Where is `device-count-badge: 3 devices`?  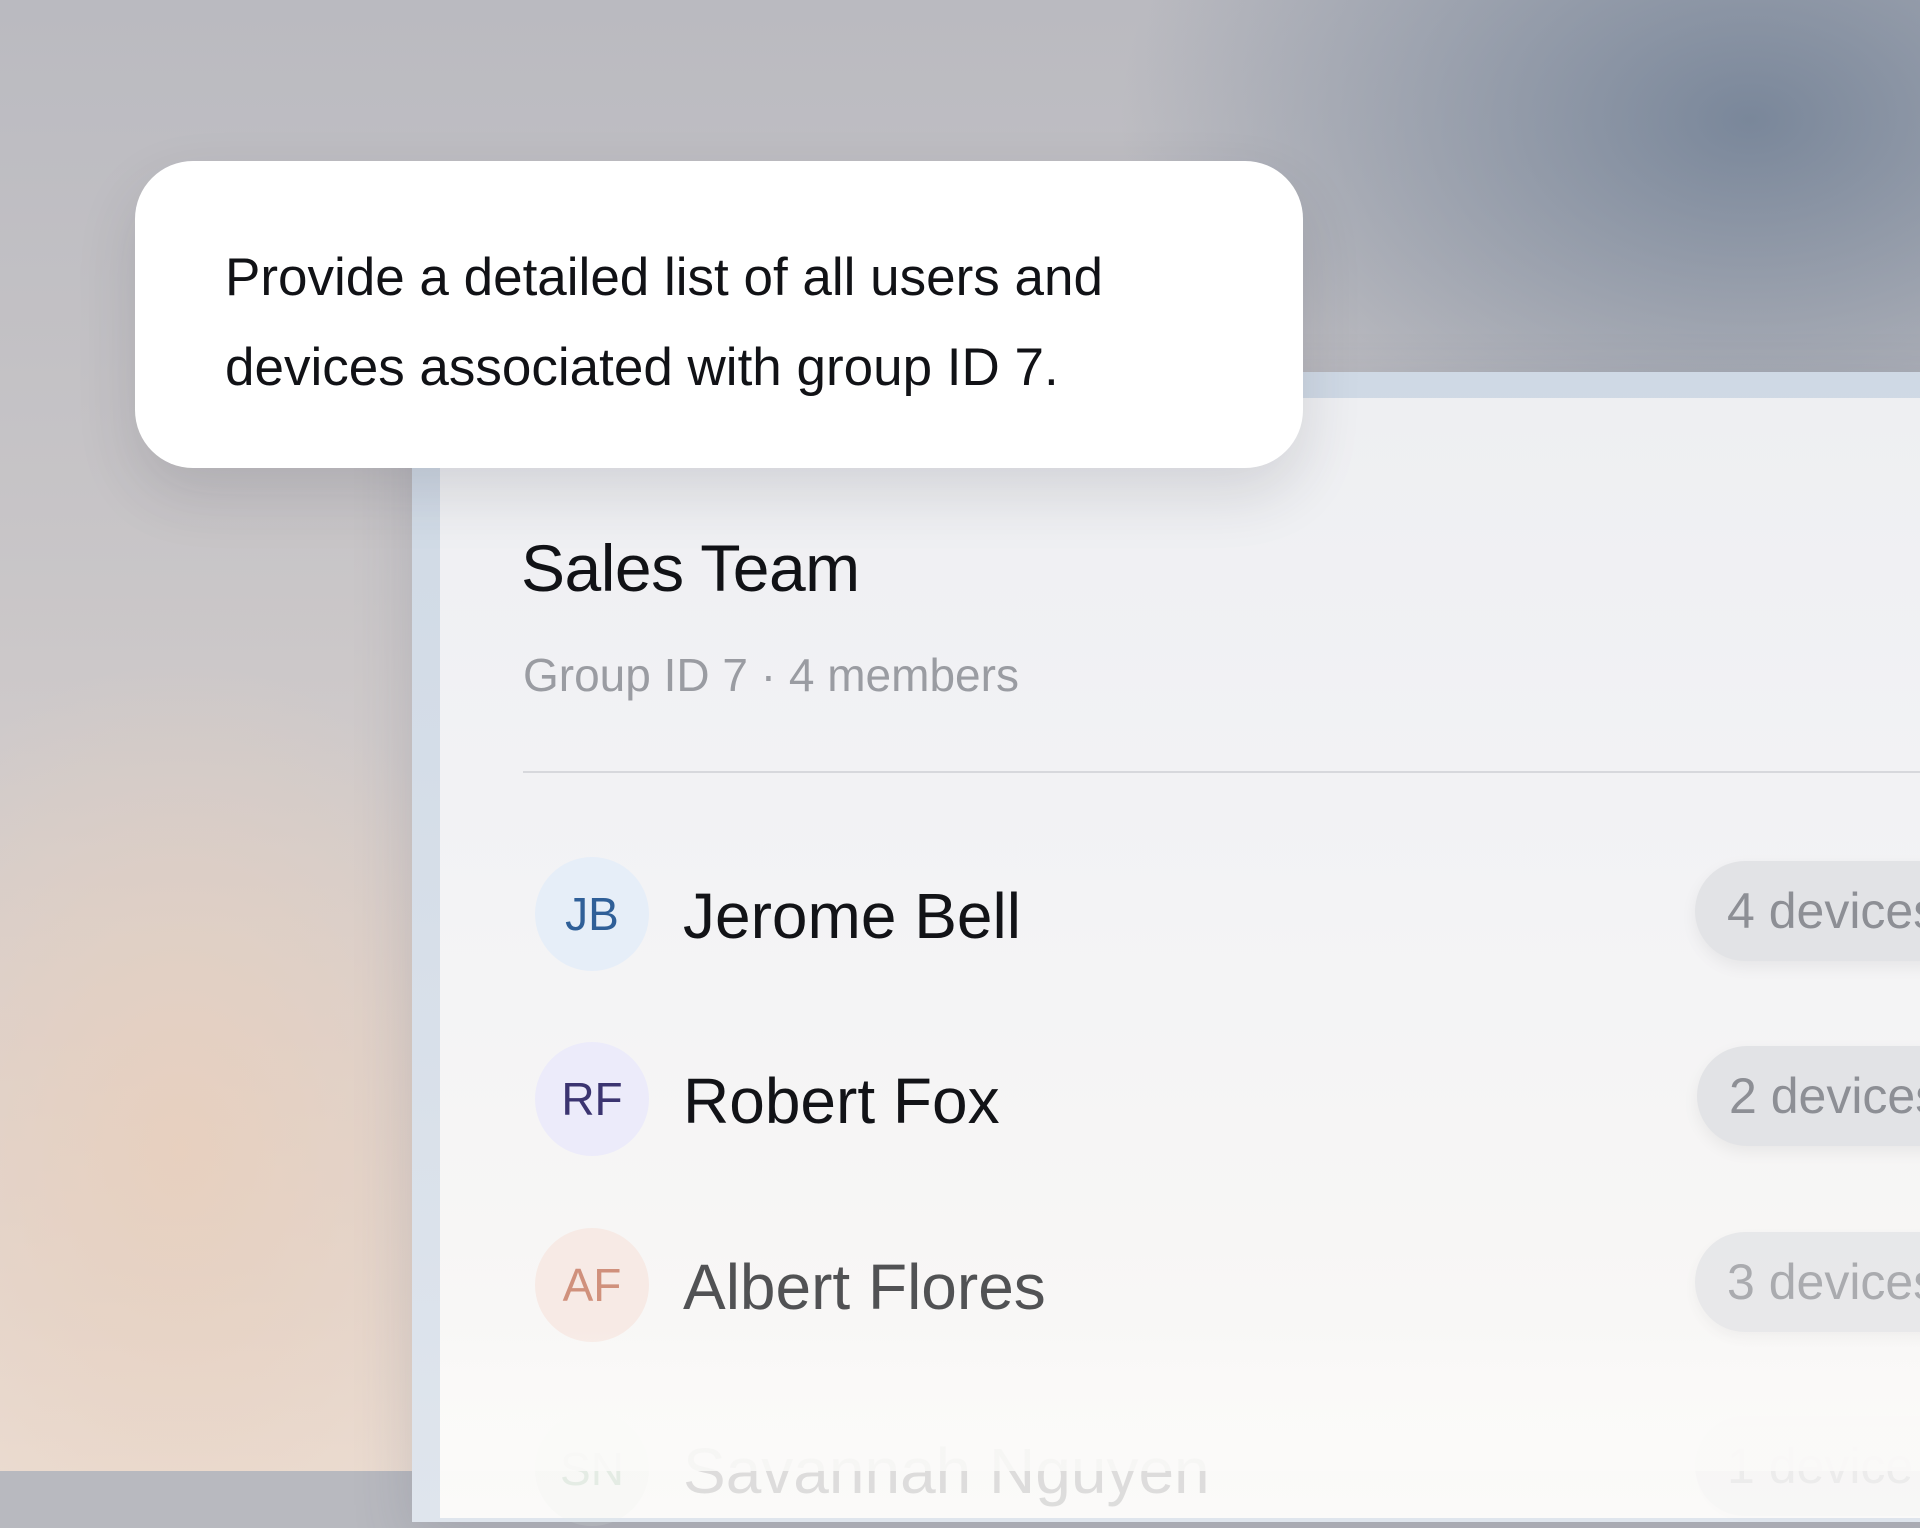
device-count-badge: 3 devices is located at coordinates (1807, 1282).